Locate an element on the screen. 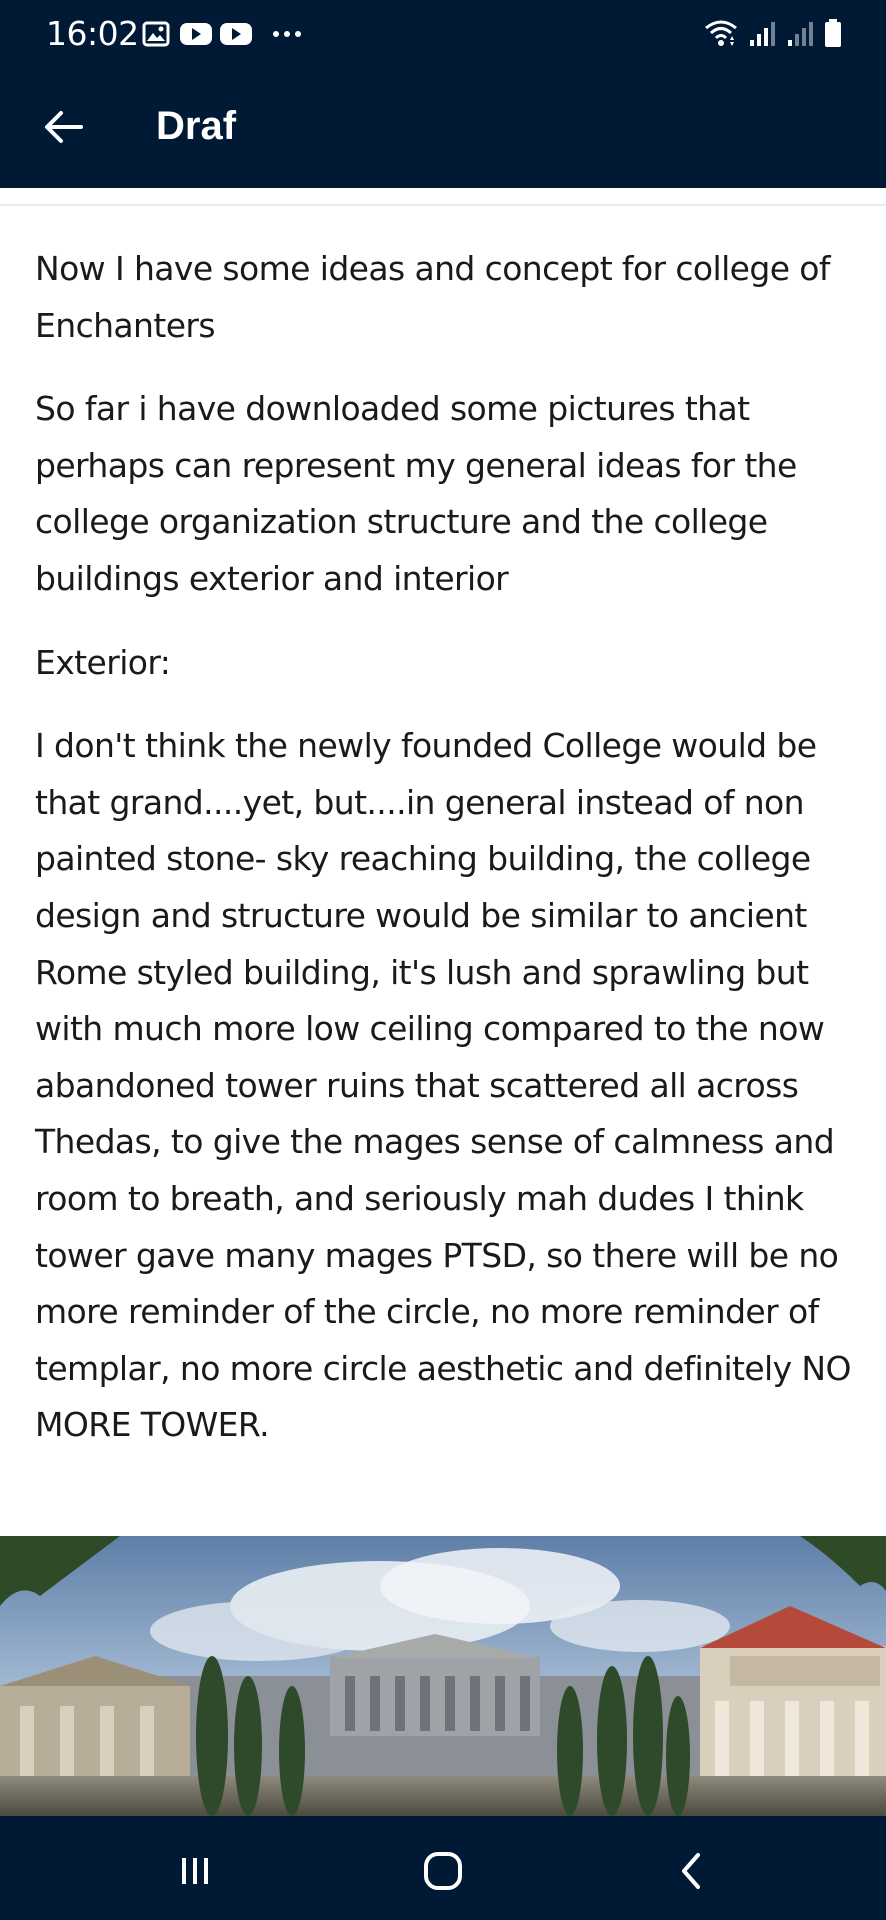 This screenshot has width=886, height=1920. status-time: 16:02 is located at coordinates (92, 33).